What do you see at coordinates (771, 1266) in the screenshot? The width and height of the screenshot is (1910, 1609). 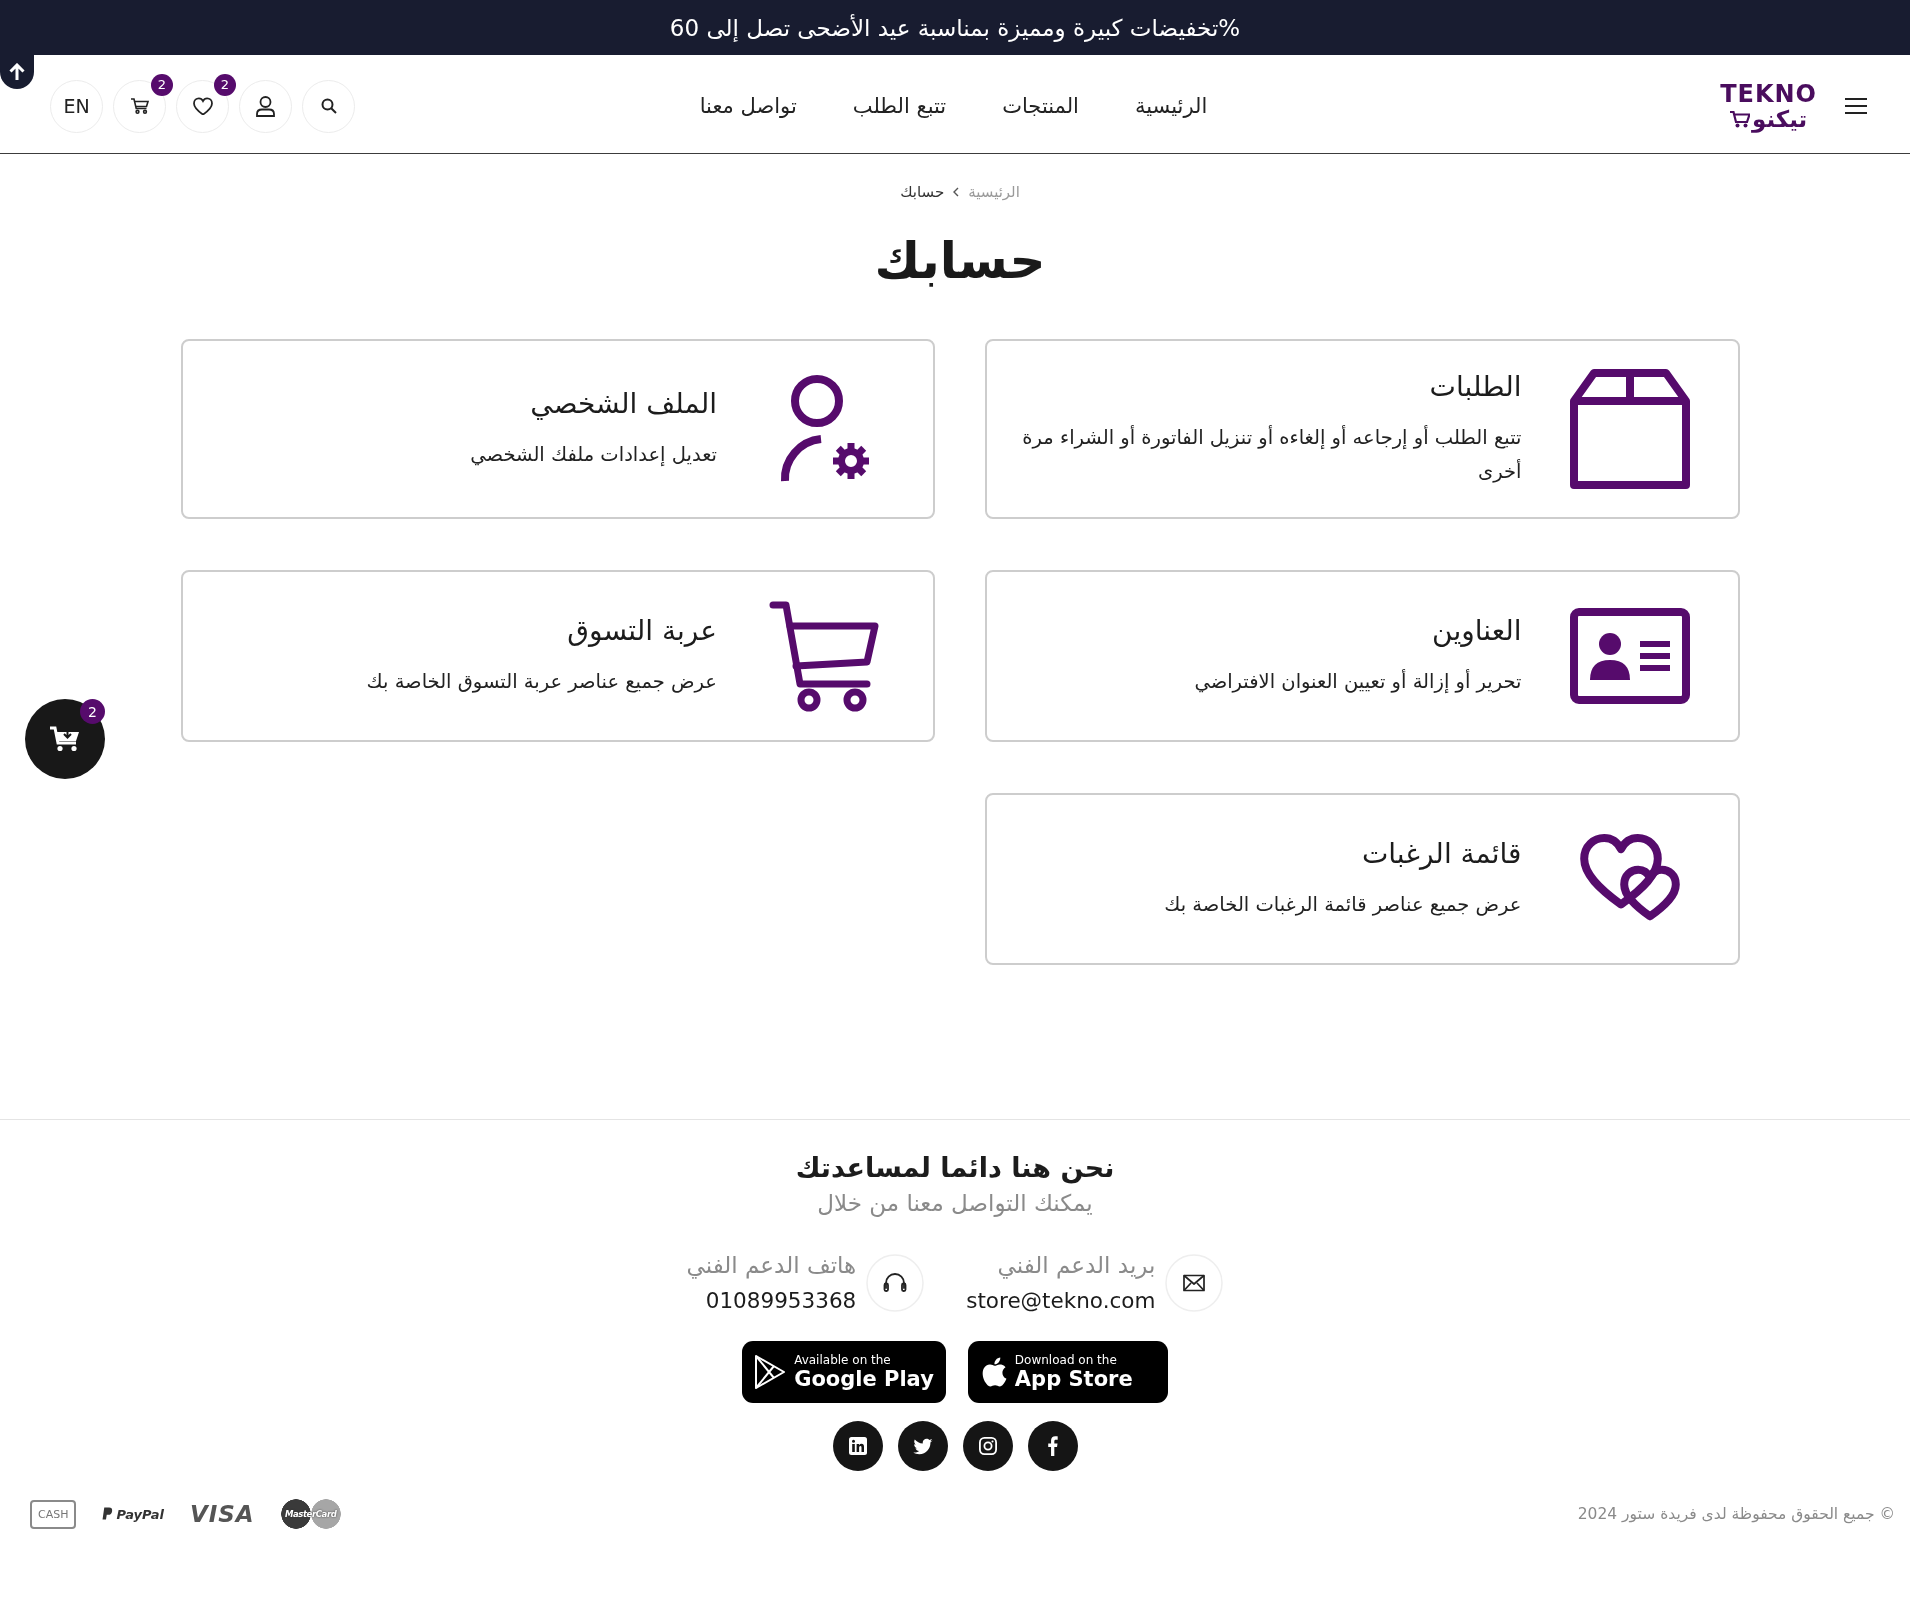 I see `contact-label: هاتف الدعم الفني` at bounding box center [771, 1266].